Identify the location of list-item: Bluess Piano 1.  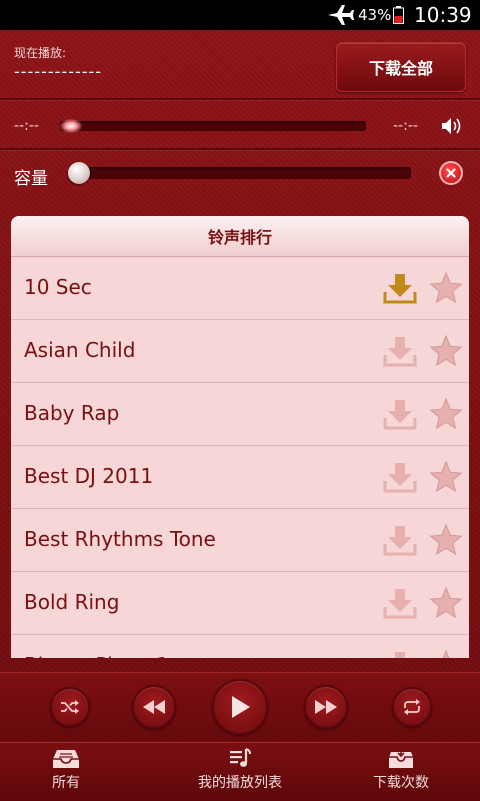
(240, 646).